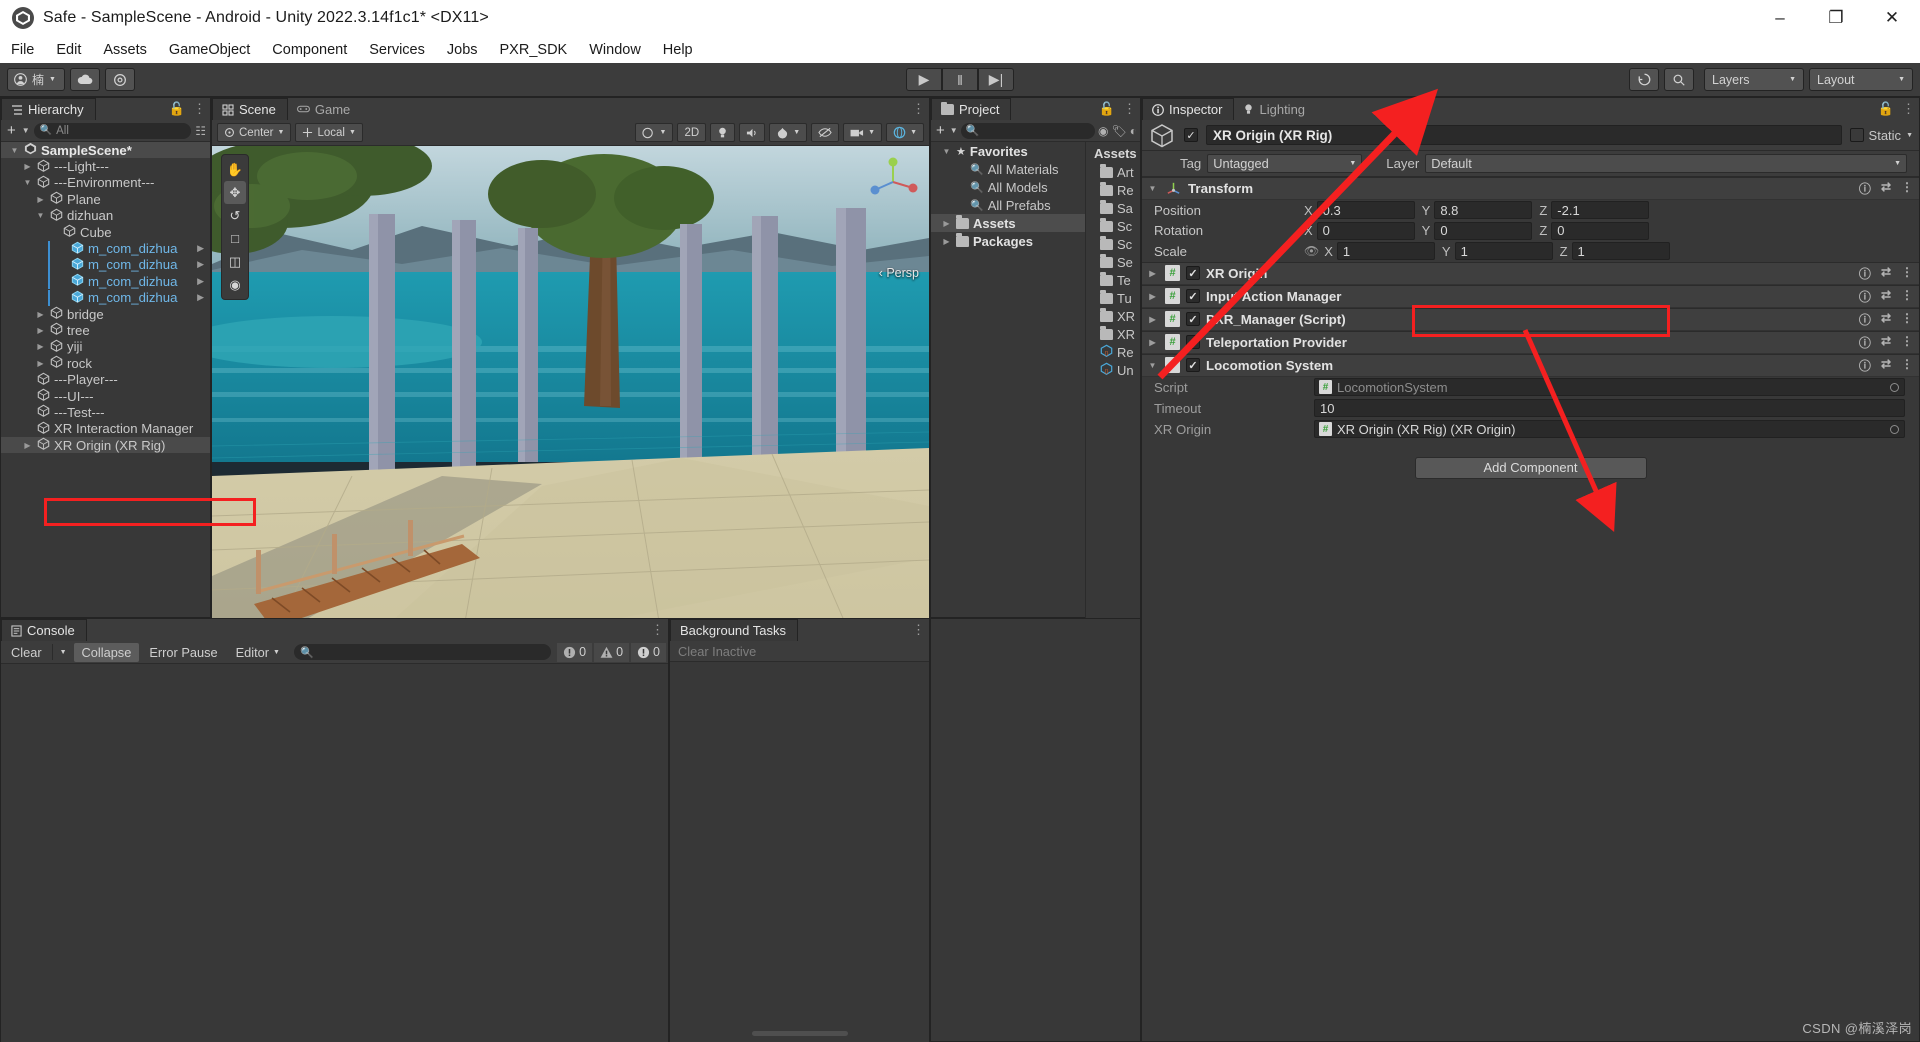 This screenshot has height=1042, width=1920. I want to click on project-add-button: +, so click(940, 130).